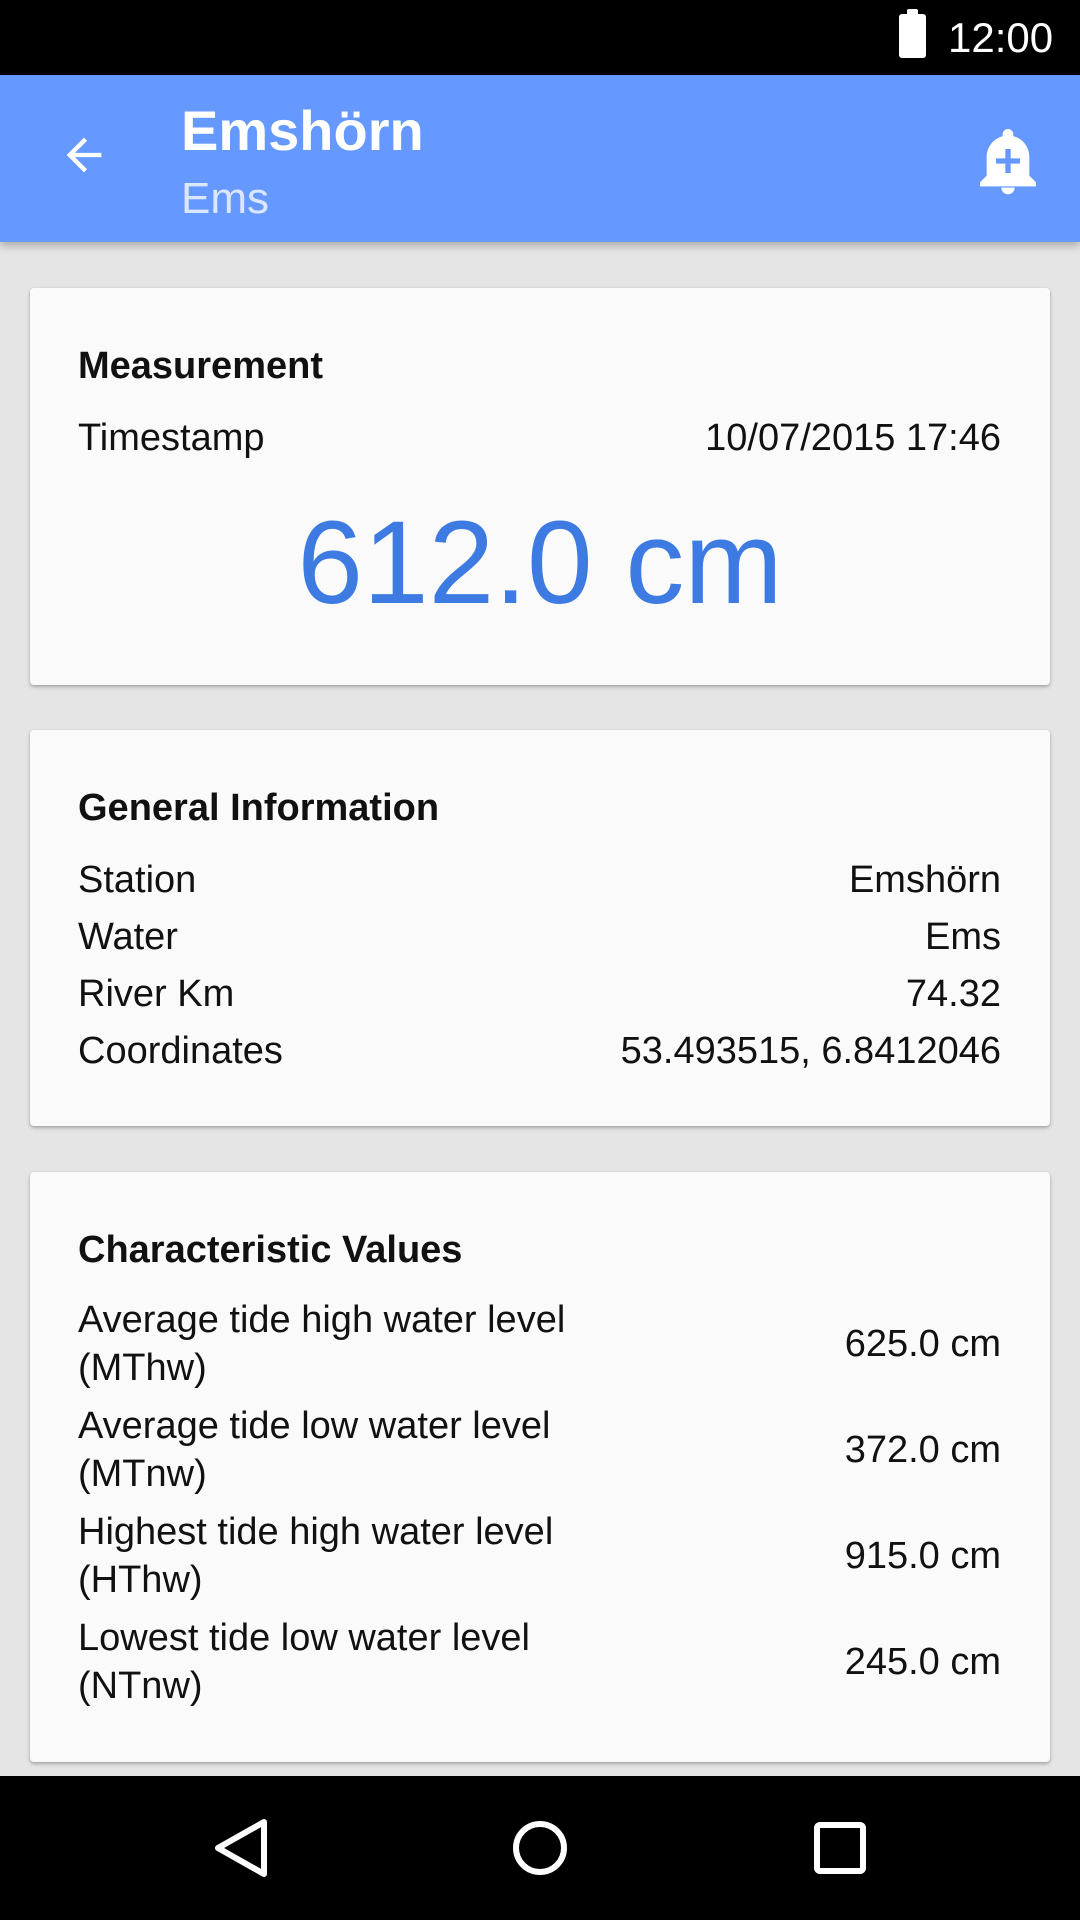 The image size is (1080, 1920). I want to click on info-row-value: 74.32, so click(953, 994).